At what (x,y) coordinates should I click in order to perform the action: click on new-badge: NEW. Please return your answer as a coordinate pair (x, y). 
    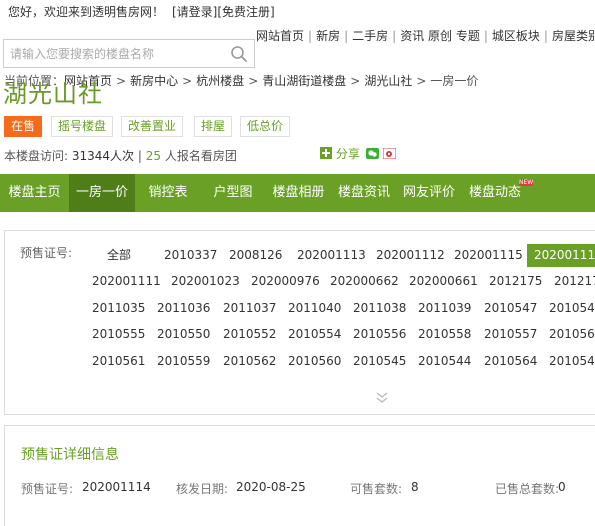
    Looking at the image, I should click on (526, 182).